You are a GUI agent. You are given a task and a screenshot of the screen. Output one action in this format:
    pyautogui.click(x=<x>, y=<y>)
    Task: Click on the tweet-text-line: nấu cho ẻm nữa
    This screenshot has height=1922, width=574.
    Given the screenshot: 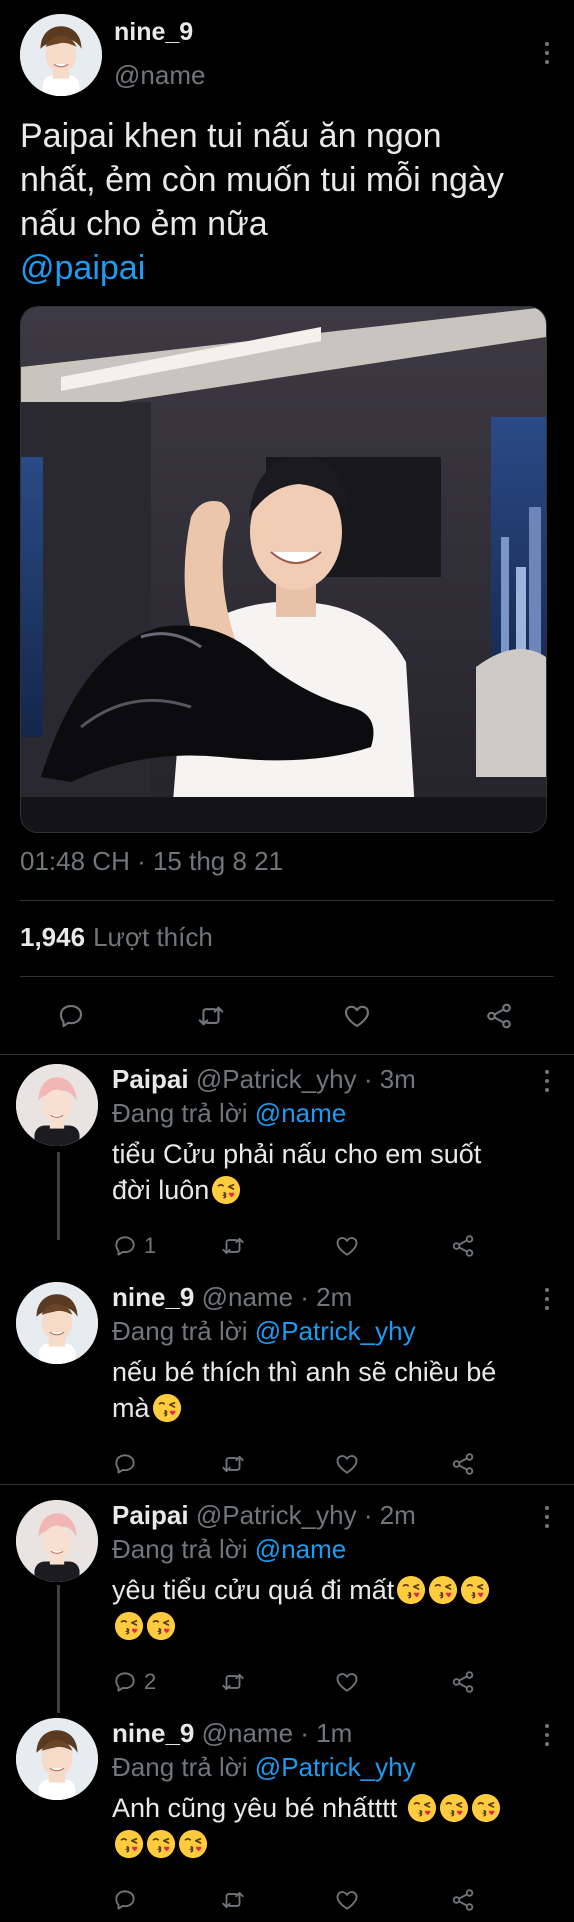 What is the action you would take?
    pyautogui.click(x=144, y=224)
    